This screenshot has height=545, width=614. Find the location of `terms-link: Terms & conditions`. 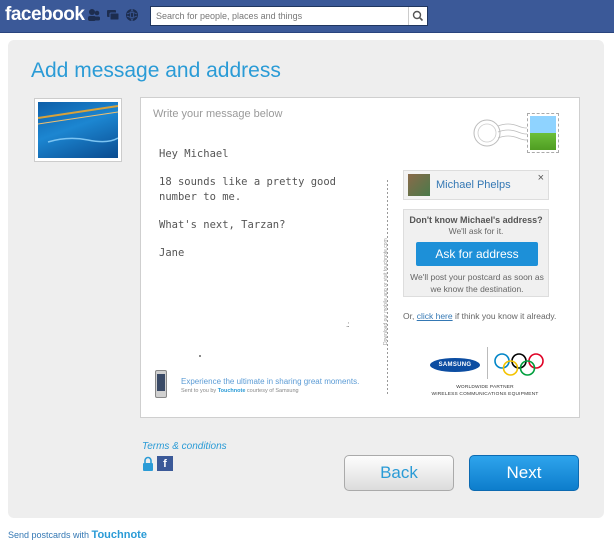

terms-link: Terms & conditions is located at coordinates (184, 446).